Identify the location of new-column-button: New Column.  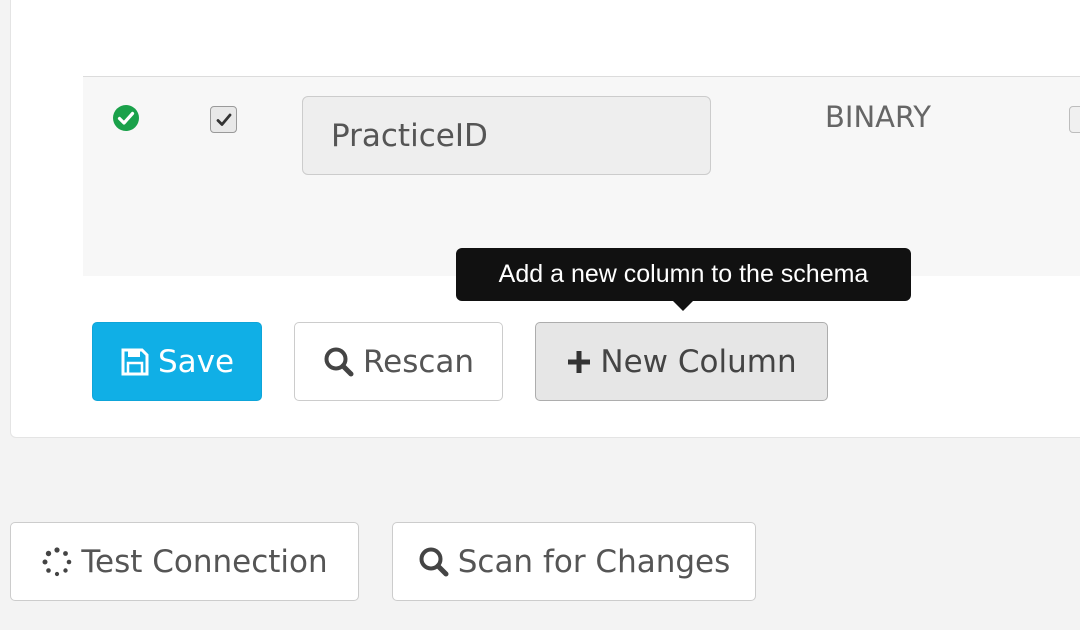
(681, 361).